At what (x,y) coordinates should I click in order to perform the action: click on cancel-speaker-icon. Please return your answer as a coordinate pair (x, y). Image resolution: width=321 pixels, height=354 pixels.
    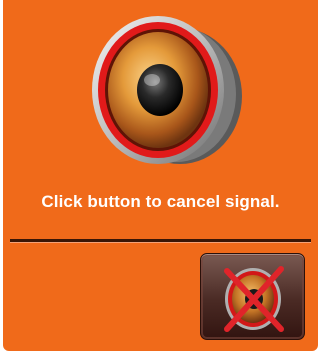
    Looking at the image, I should click on (254, 299).